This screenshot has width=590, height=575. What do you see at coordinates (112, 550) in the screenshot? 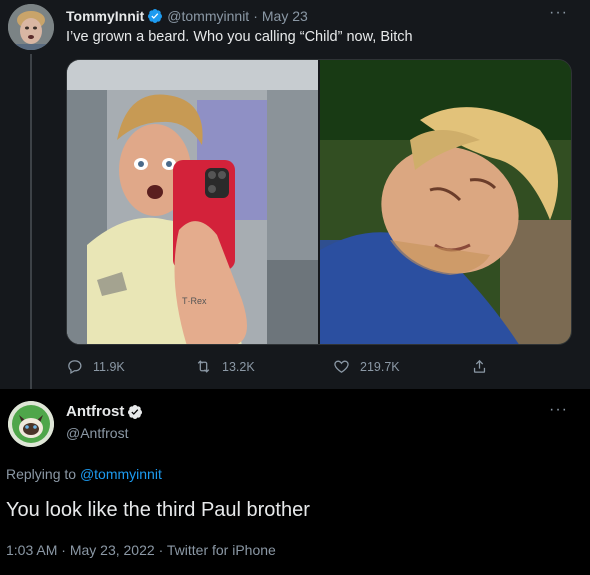
I see `reply-date: May 23, 2022` at bounding box center [112, 550].